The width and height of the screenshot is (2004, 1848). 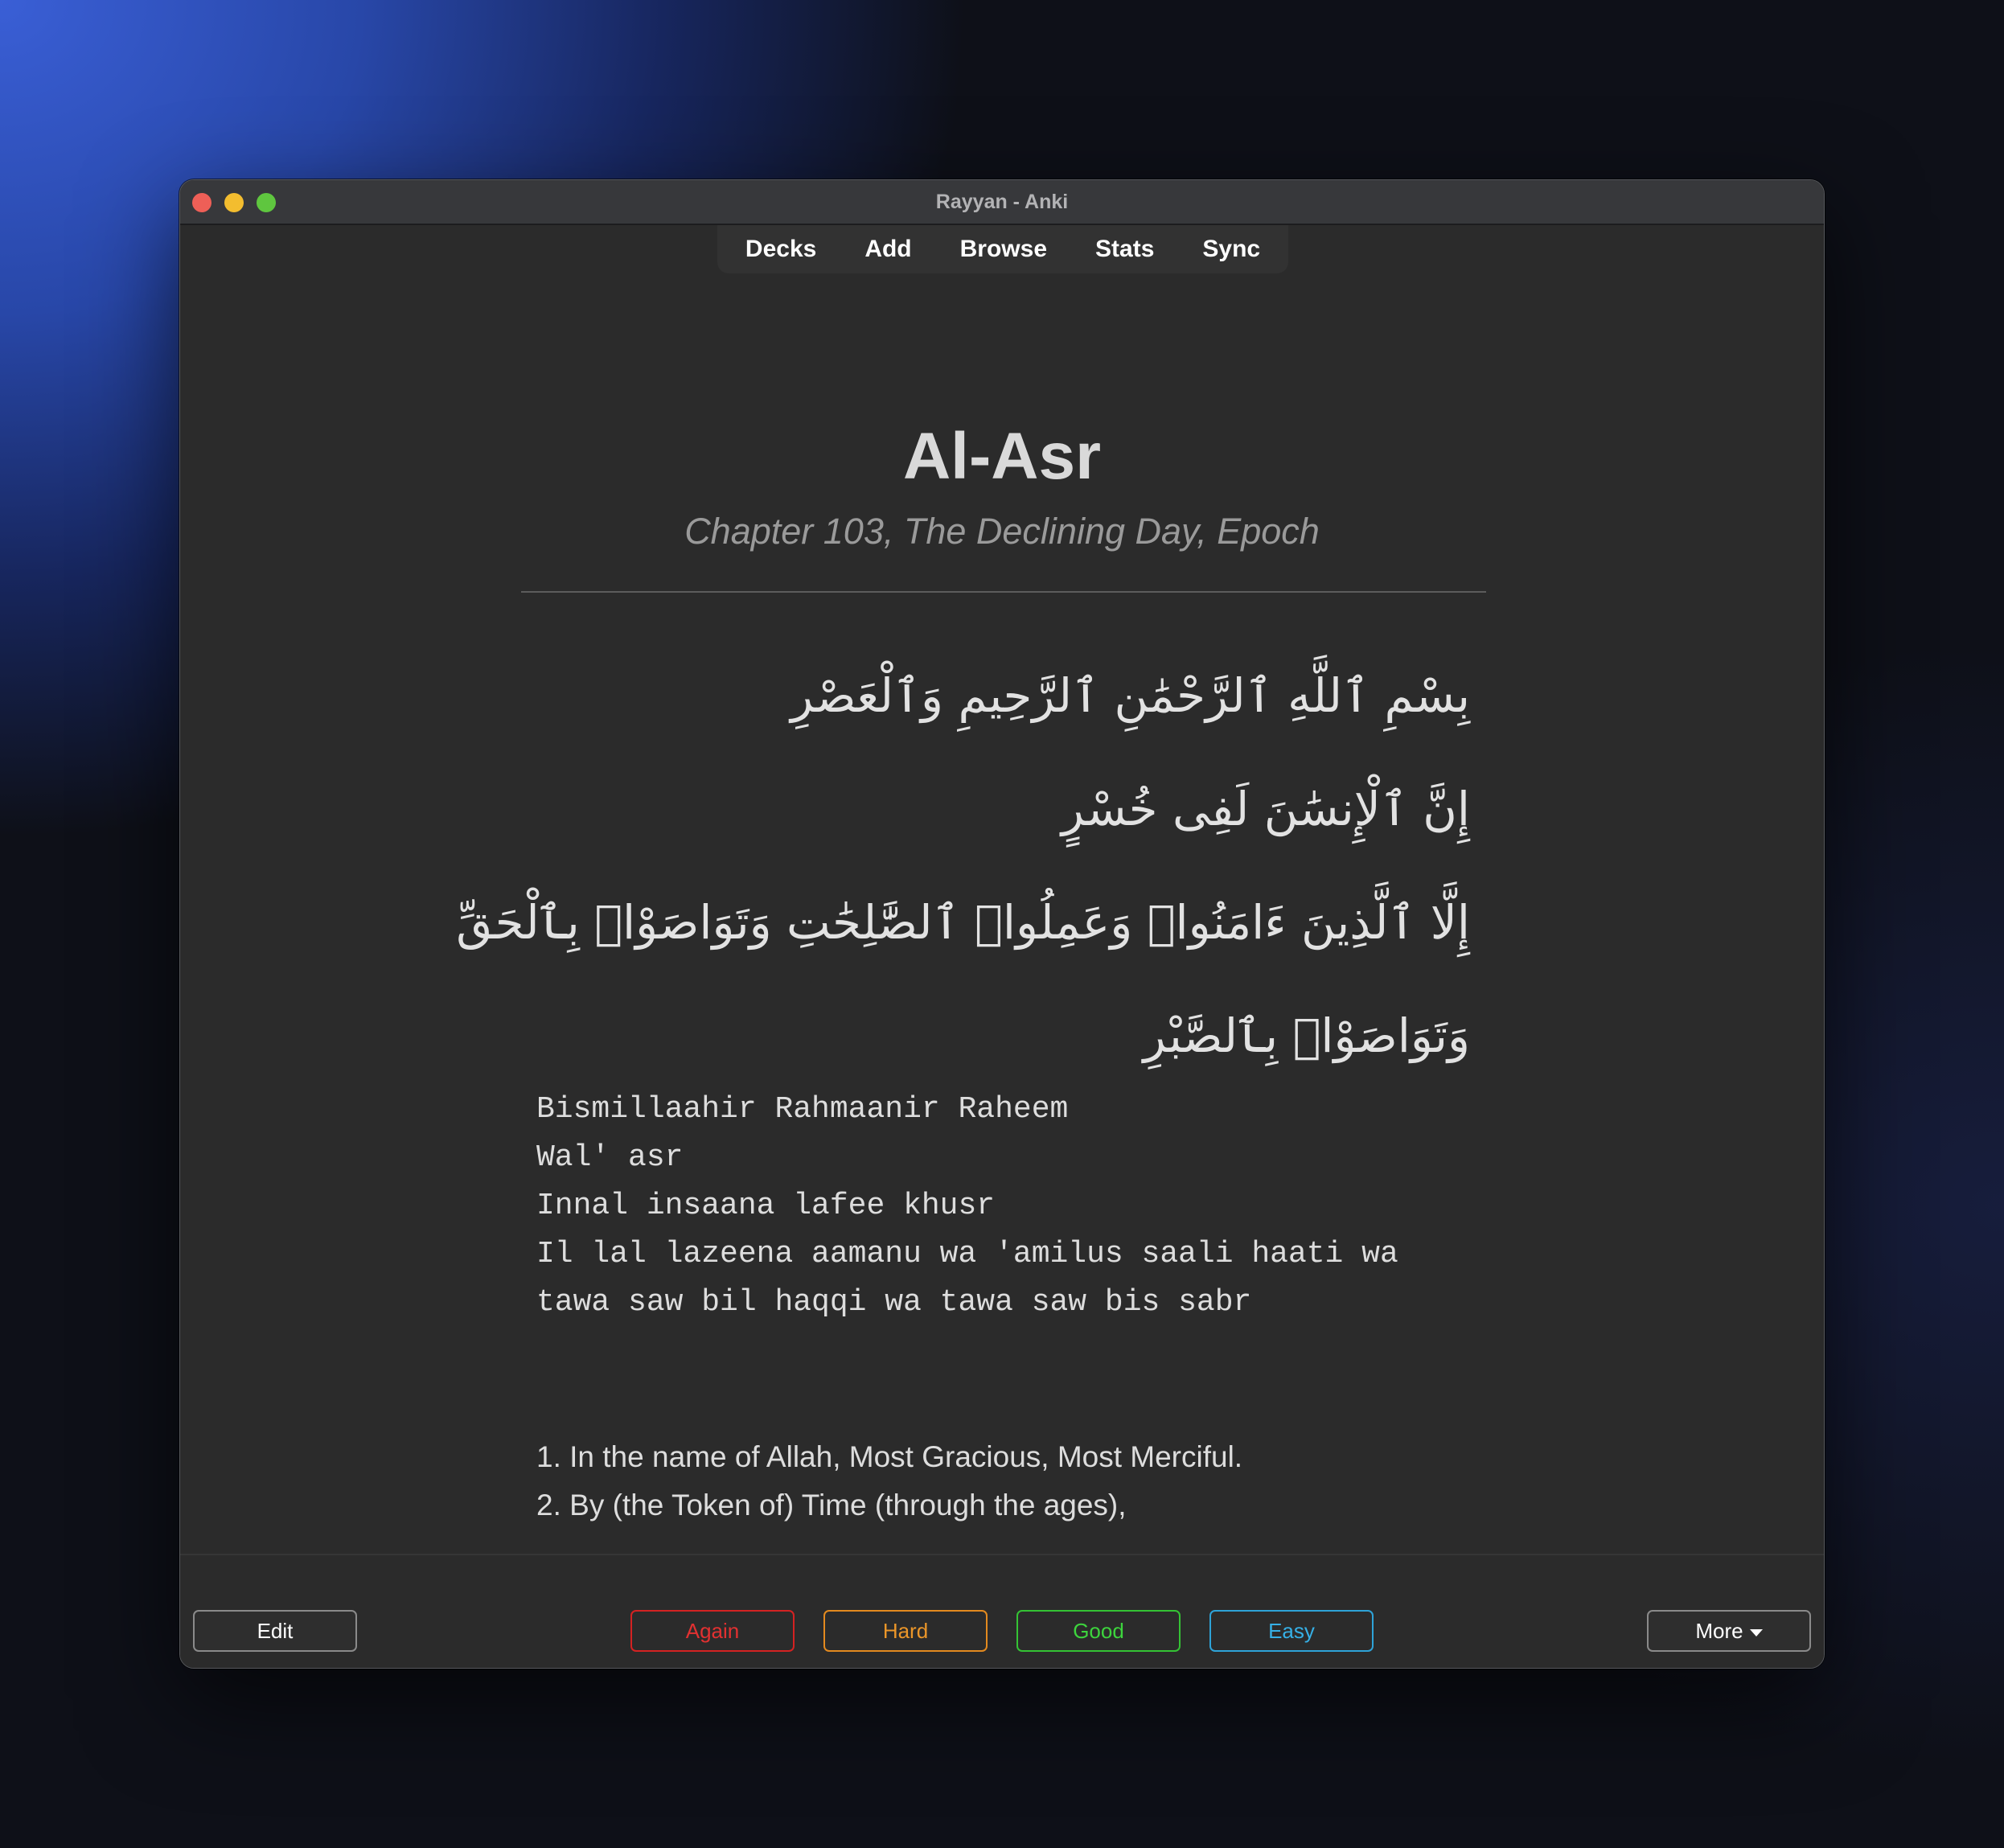 What do you see at coordinates (887, 250) in the screenshot?
I see `toolbar-add-link: Add` at bounding box center [887, 250].